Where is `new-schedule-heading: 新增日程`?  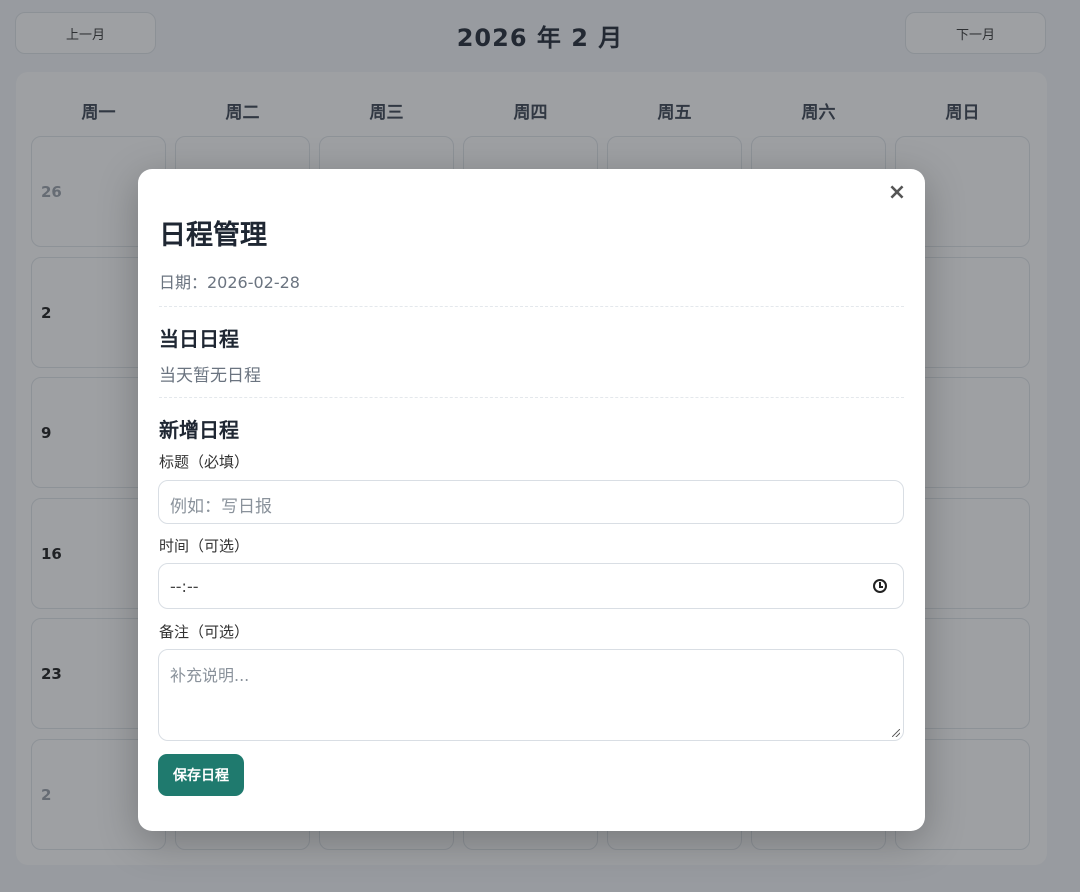
new-schedule-heading: 新增日程 is located at coordinates (199, 430).